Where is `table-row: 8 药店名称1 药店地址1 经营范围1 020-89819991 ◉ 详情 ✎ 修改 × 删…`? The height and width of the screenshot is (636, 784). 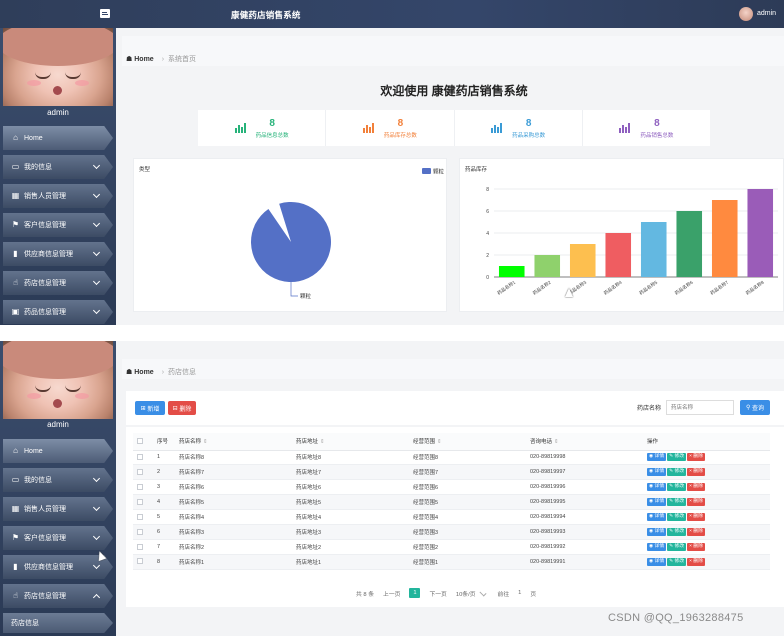
table-row: 8 药店名称1 药店地址1 经营范围1 020-89819991 ◉ 详情 ✎ 修改 × 删… is located at coordinates (451, 562).